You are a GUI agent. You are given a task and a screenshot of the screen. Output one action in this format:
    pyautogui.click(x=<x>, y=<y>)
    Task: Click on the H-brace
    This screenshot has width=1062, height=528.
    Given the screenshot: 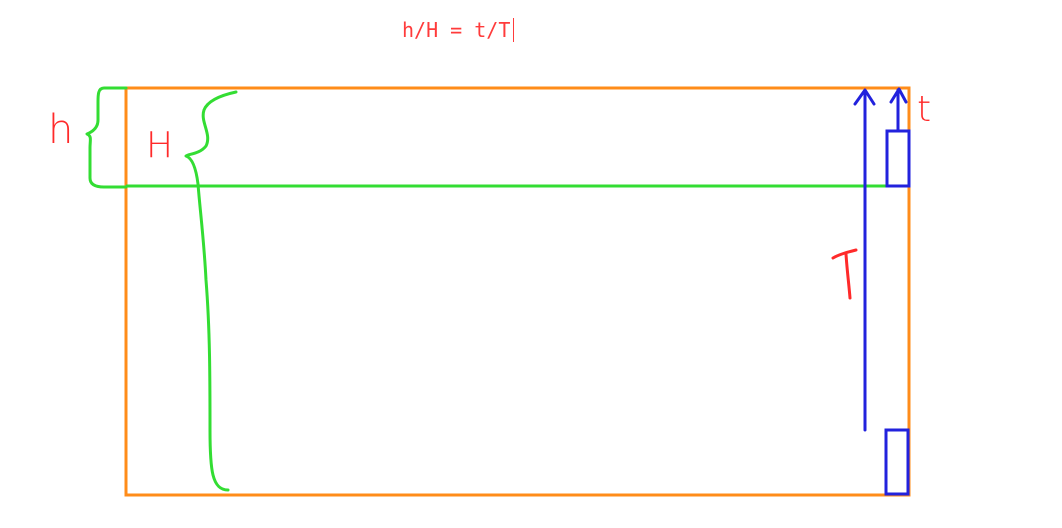 What is the action you would take?
    pyautogui.click(x=211, y=291)
    